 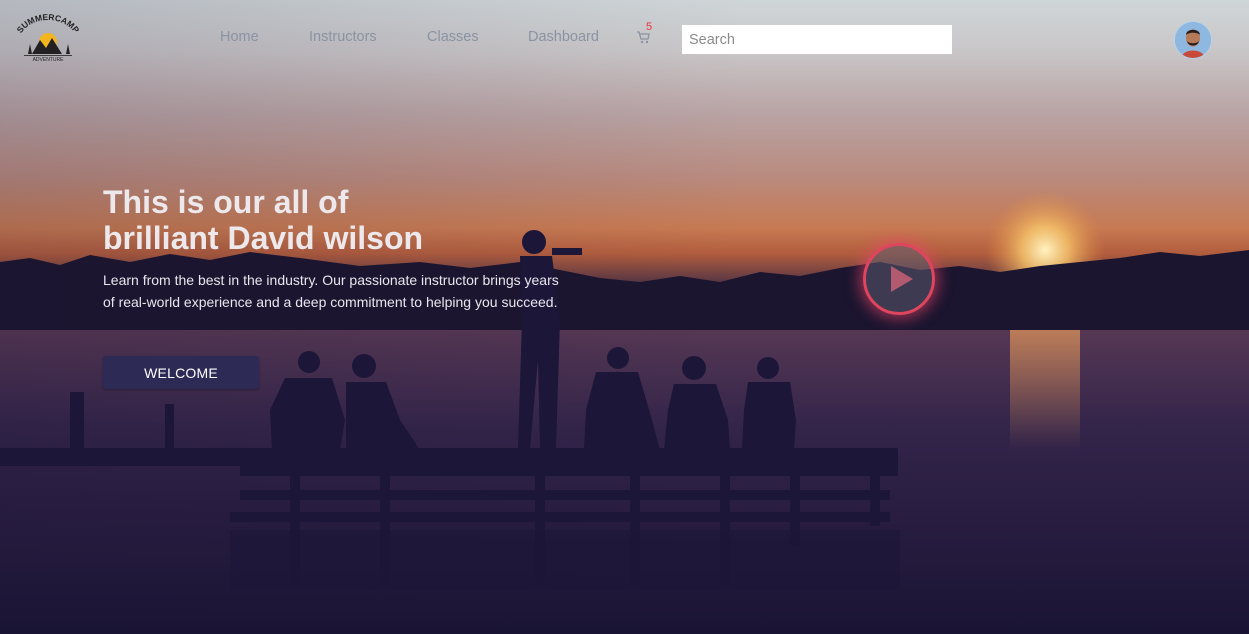 What do you see at coordinates (343, 37) in the screenshot?
I see `nav-instructors: Instructors` at bounding box center [343, 37].